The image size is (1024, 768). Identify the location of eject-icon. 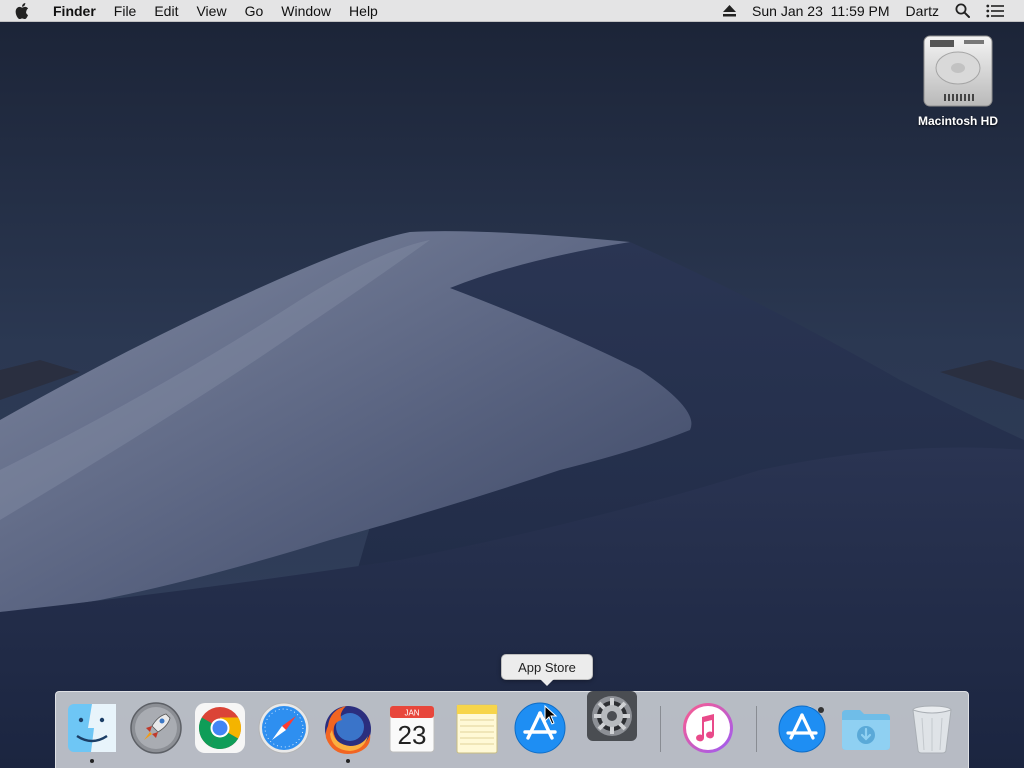
(729, 11).